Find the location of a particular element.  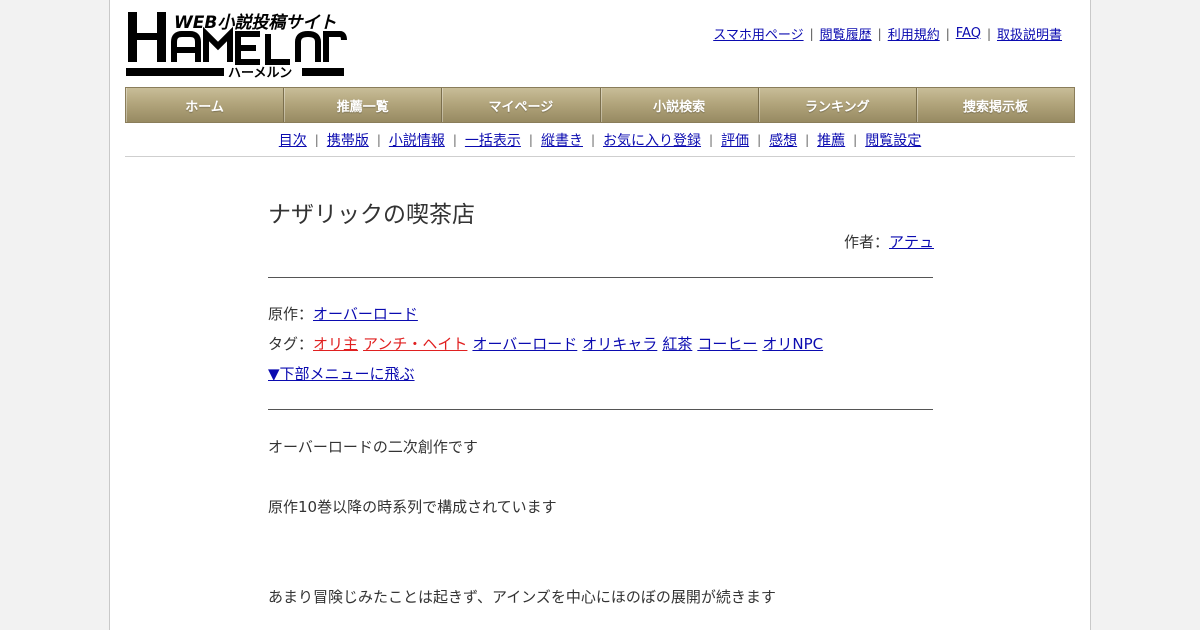

tag-link: コーヒー is located at coordinates (727, 344).